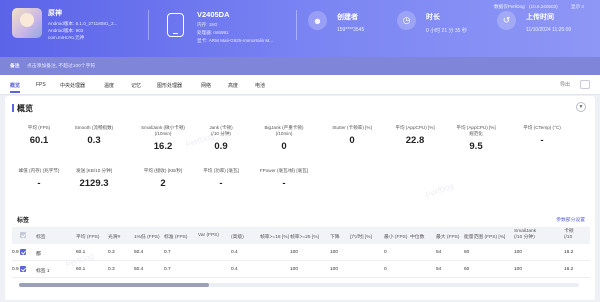 This screenshot has height=302, width=600. Describe the element at coordinates (15, 87) in the screenshot. I see `tab-overview: 概览` at that location.